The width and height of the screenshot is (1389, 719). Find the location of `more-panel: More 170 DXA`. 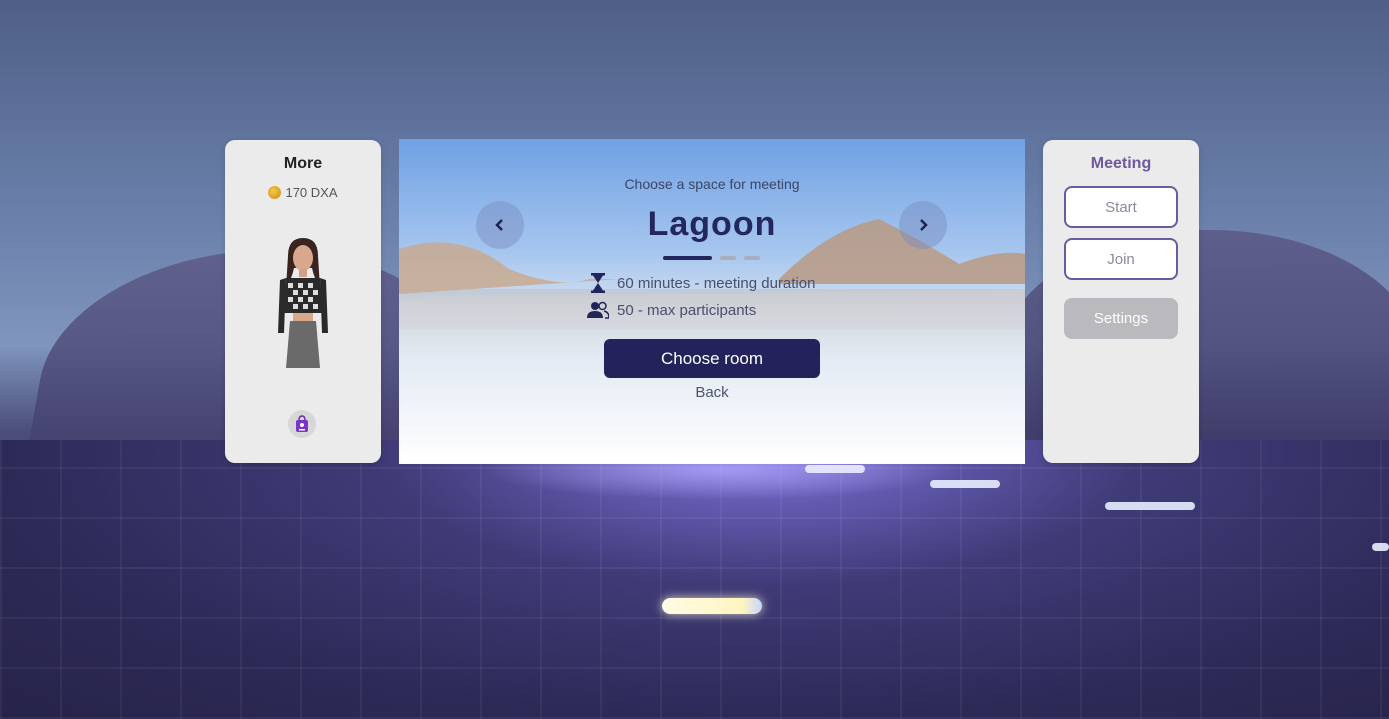

more-panel: More 170 DXA is located at coordinates (303, 301).